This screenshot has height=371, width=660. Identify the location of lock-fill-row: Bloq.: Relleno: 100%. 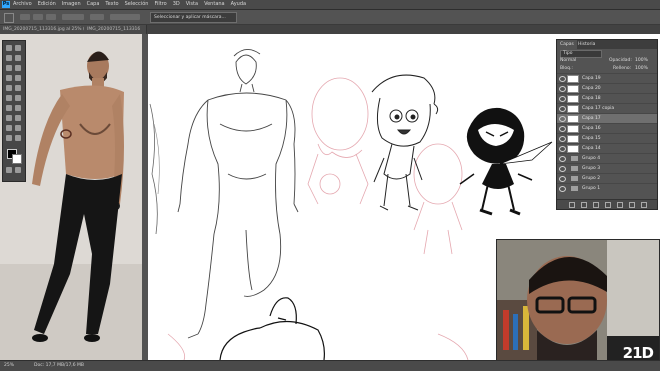
(607, 69).